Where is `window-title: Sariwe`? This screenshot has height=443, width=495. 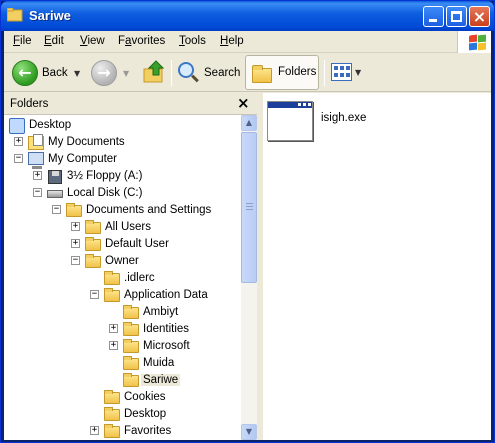
window-title: Sariwe is located at coordinates (50, 15).